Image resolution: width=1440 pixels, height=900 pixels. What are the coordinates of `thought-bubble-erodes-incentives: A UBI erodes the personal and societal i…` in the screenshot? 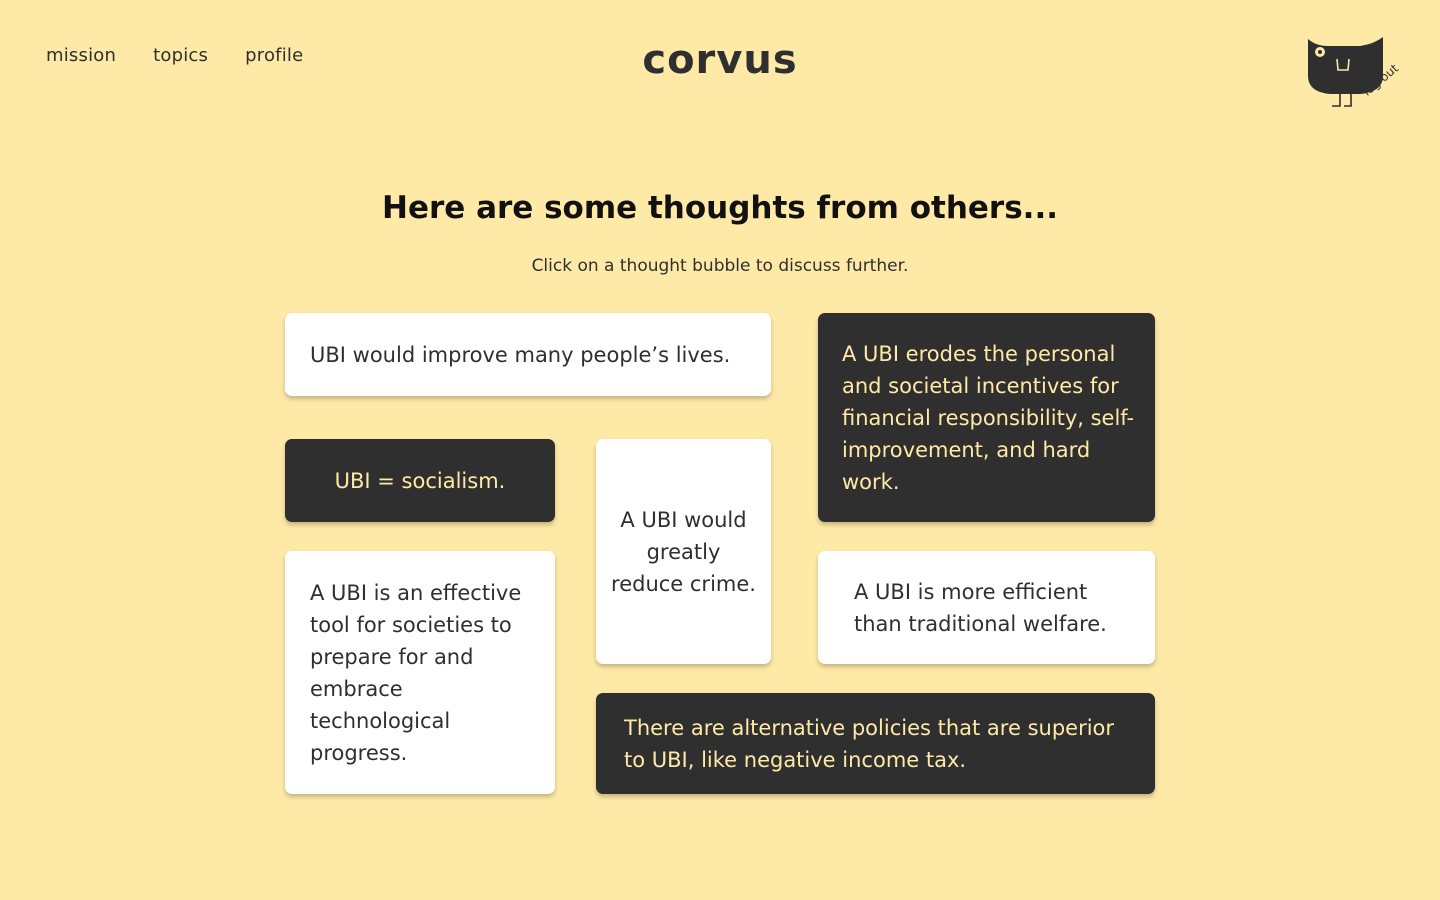 It's located at (986, 417).